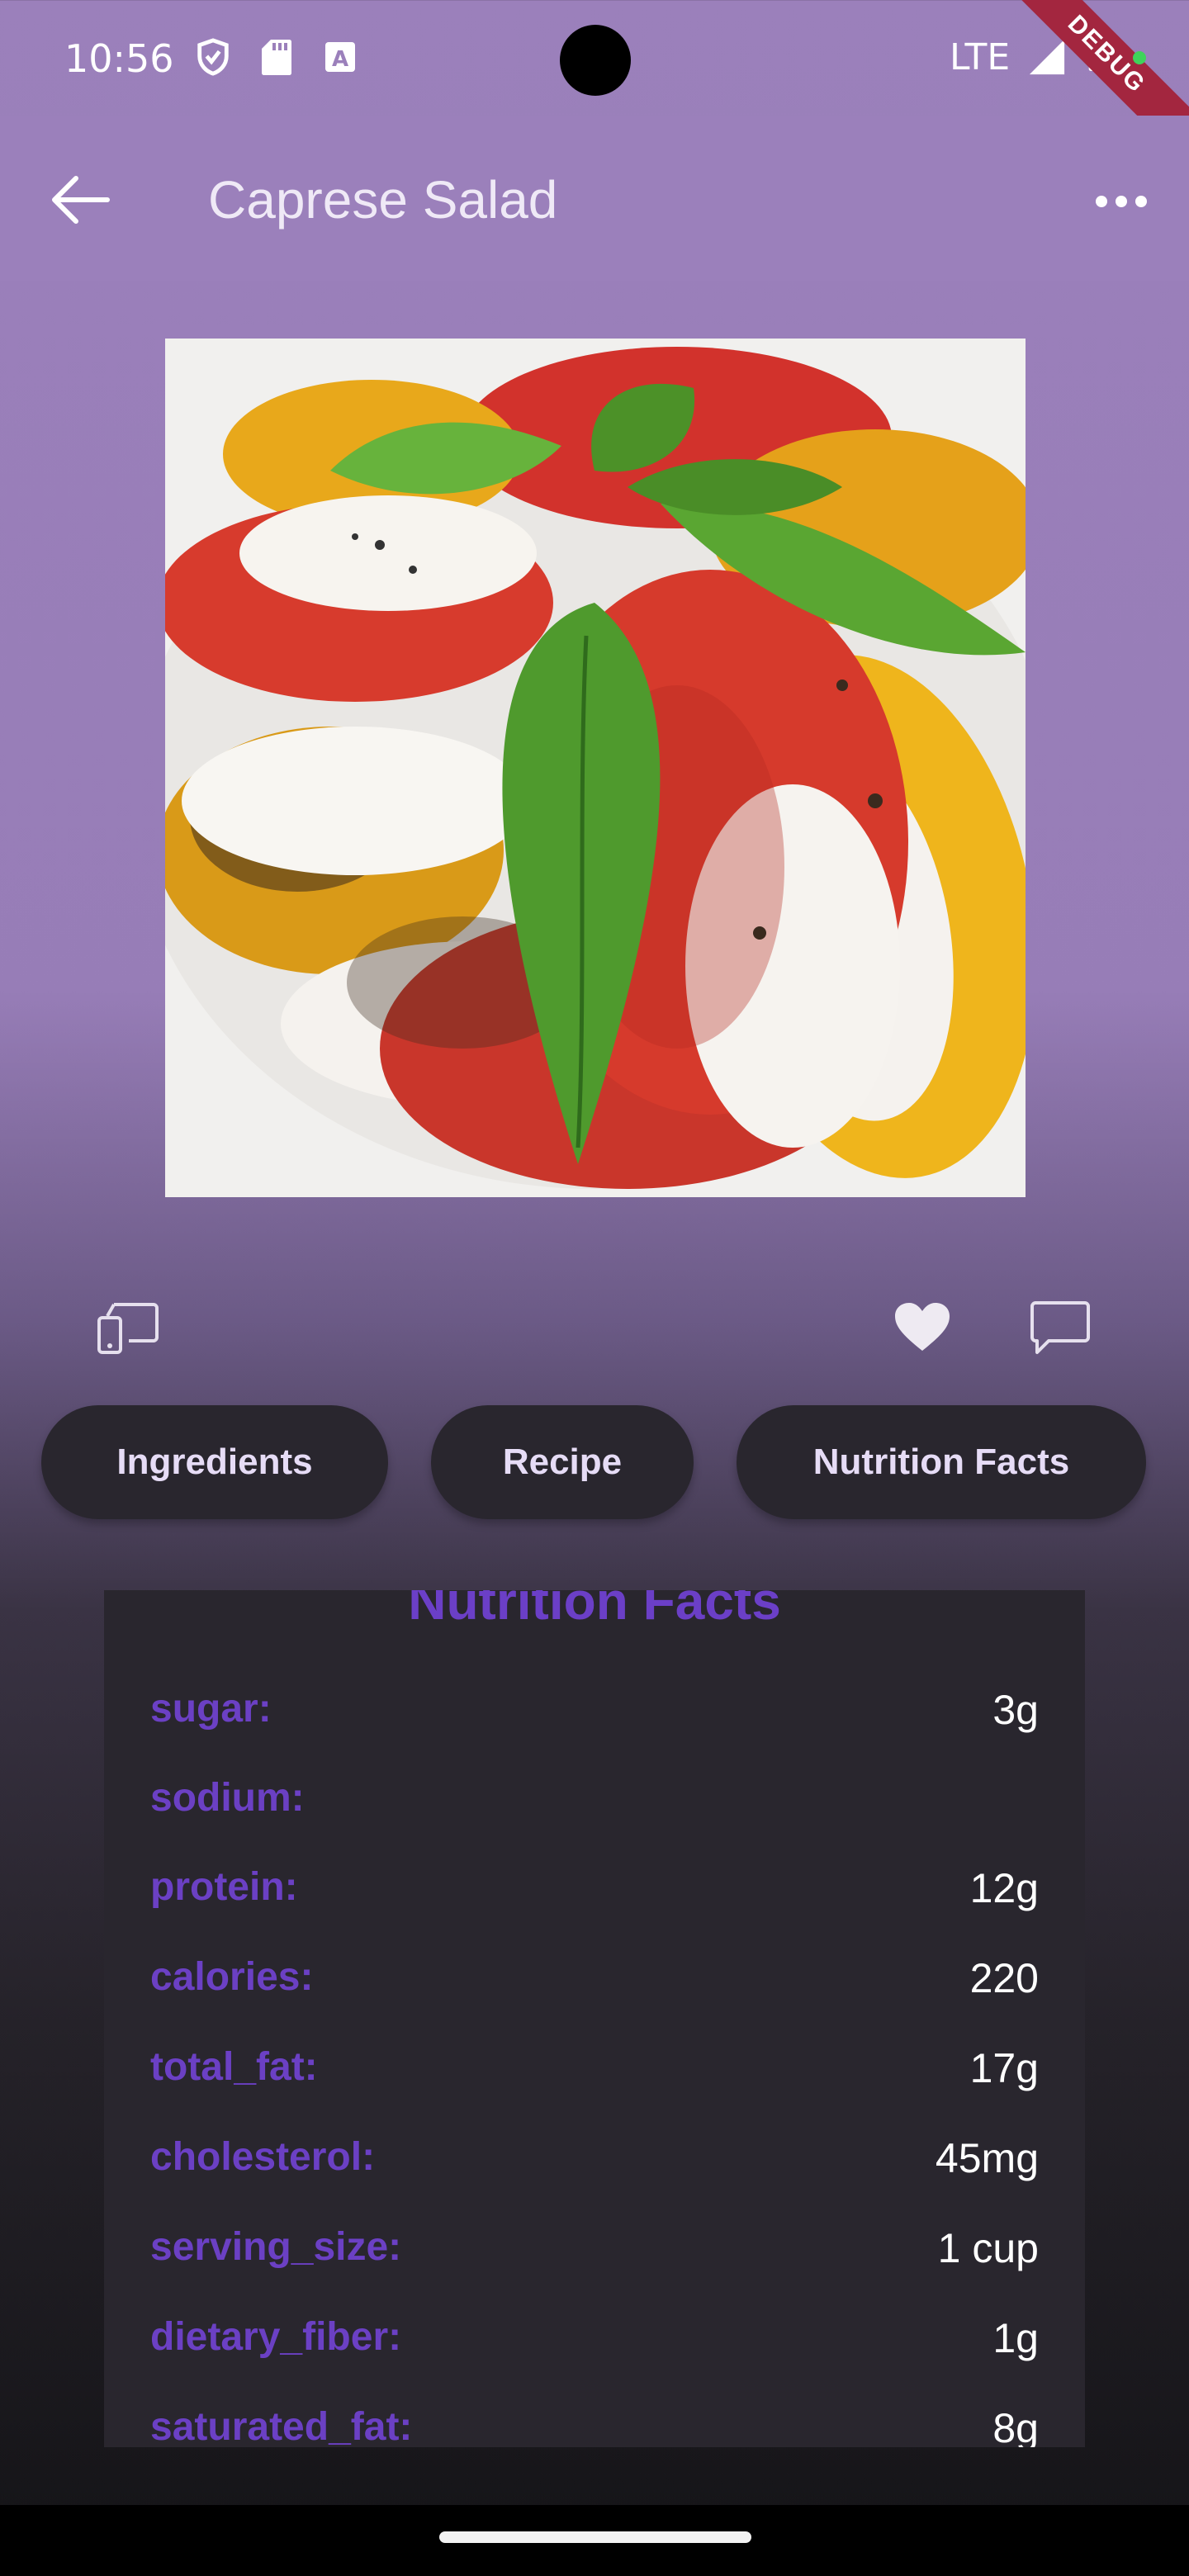  What do you see at coordinates (1004, 1978) in the screenshot?
I see `nutrient-value: 220` at bounding box center [1004, 1978].